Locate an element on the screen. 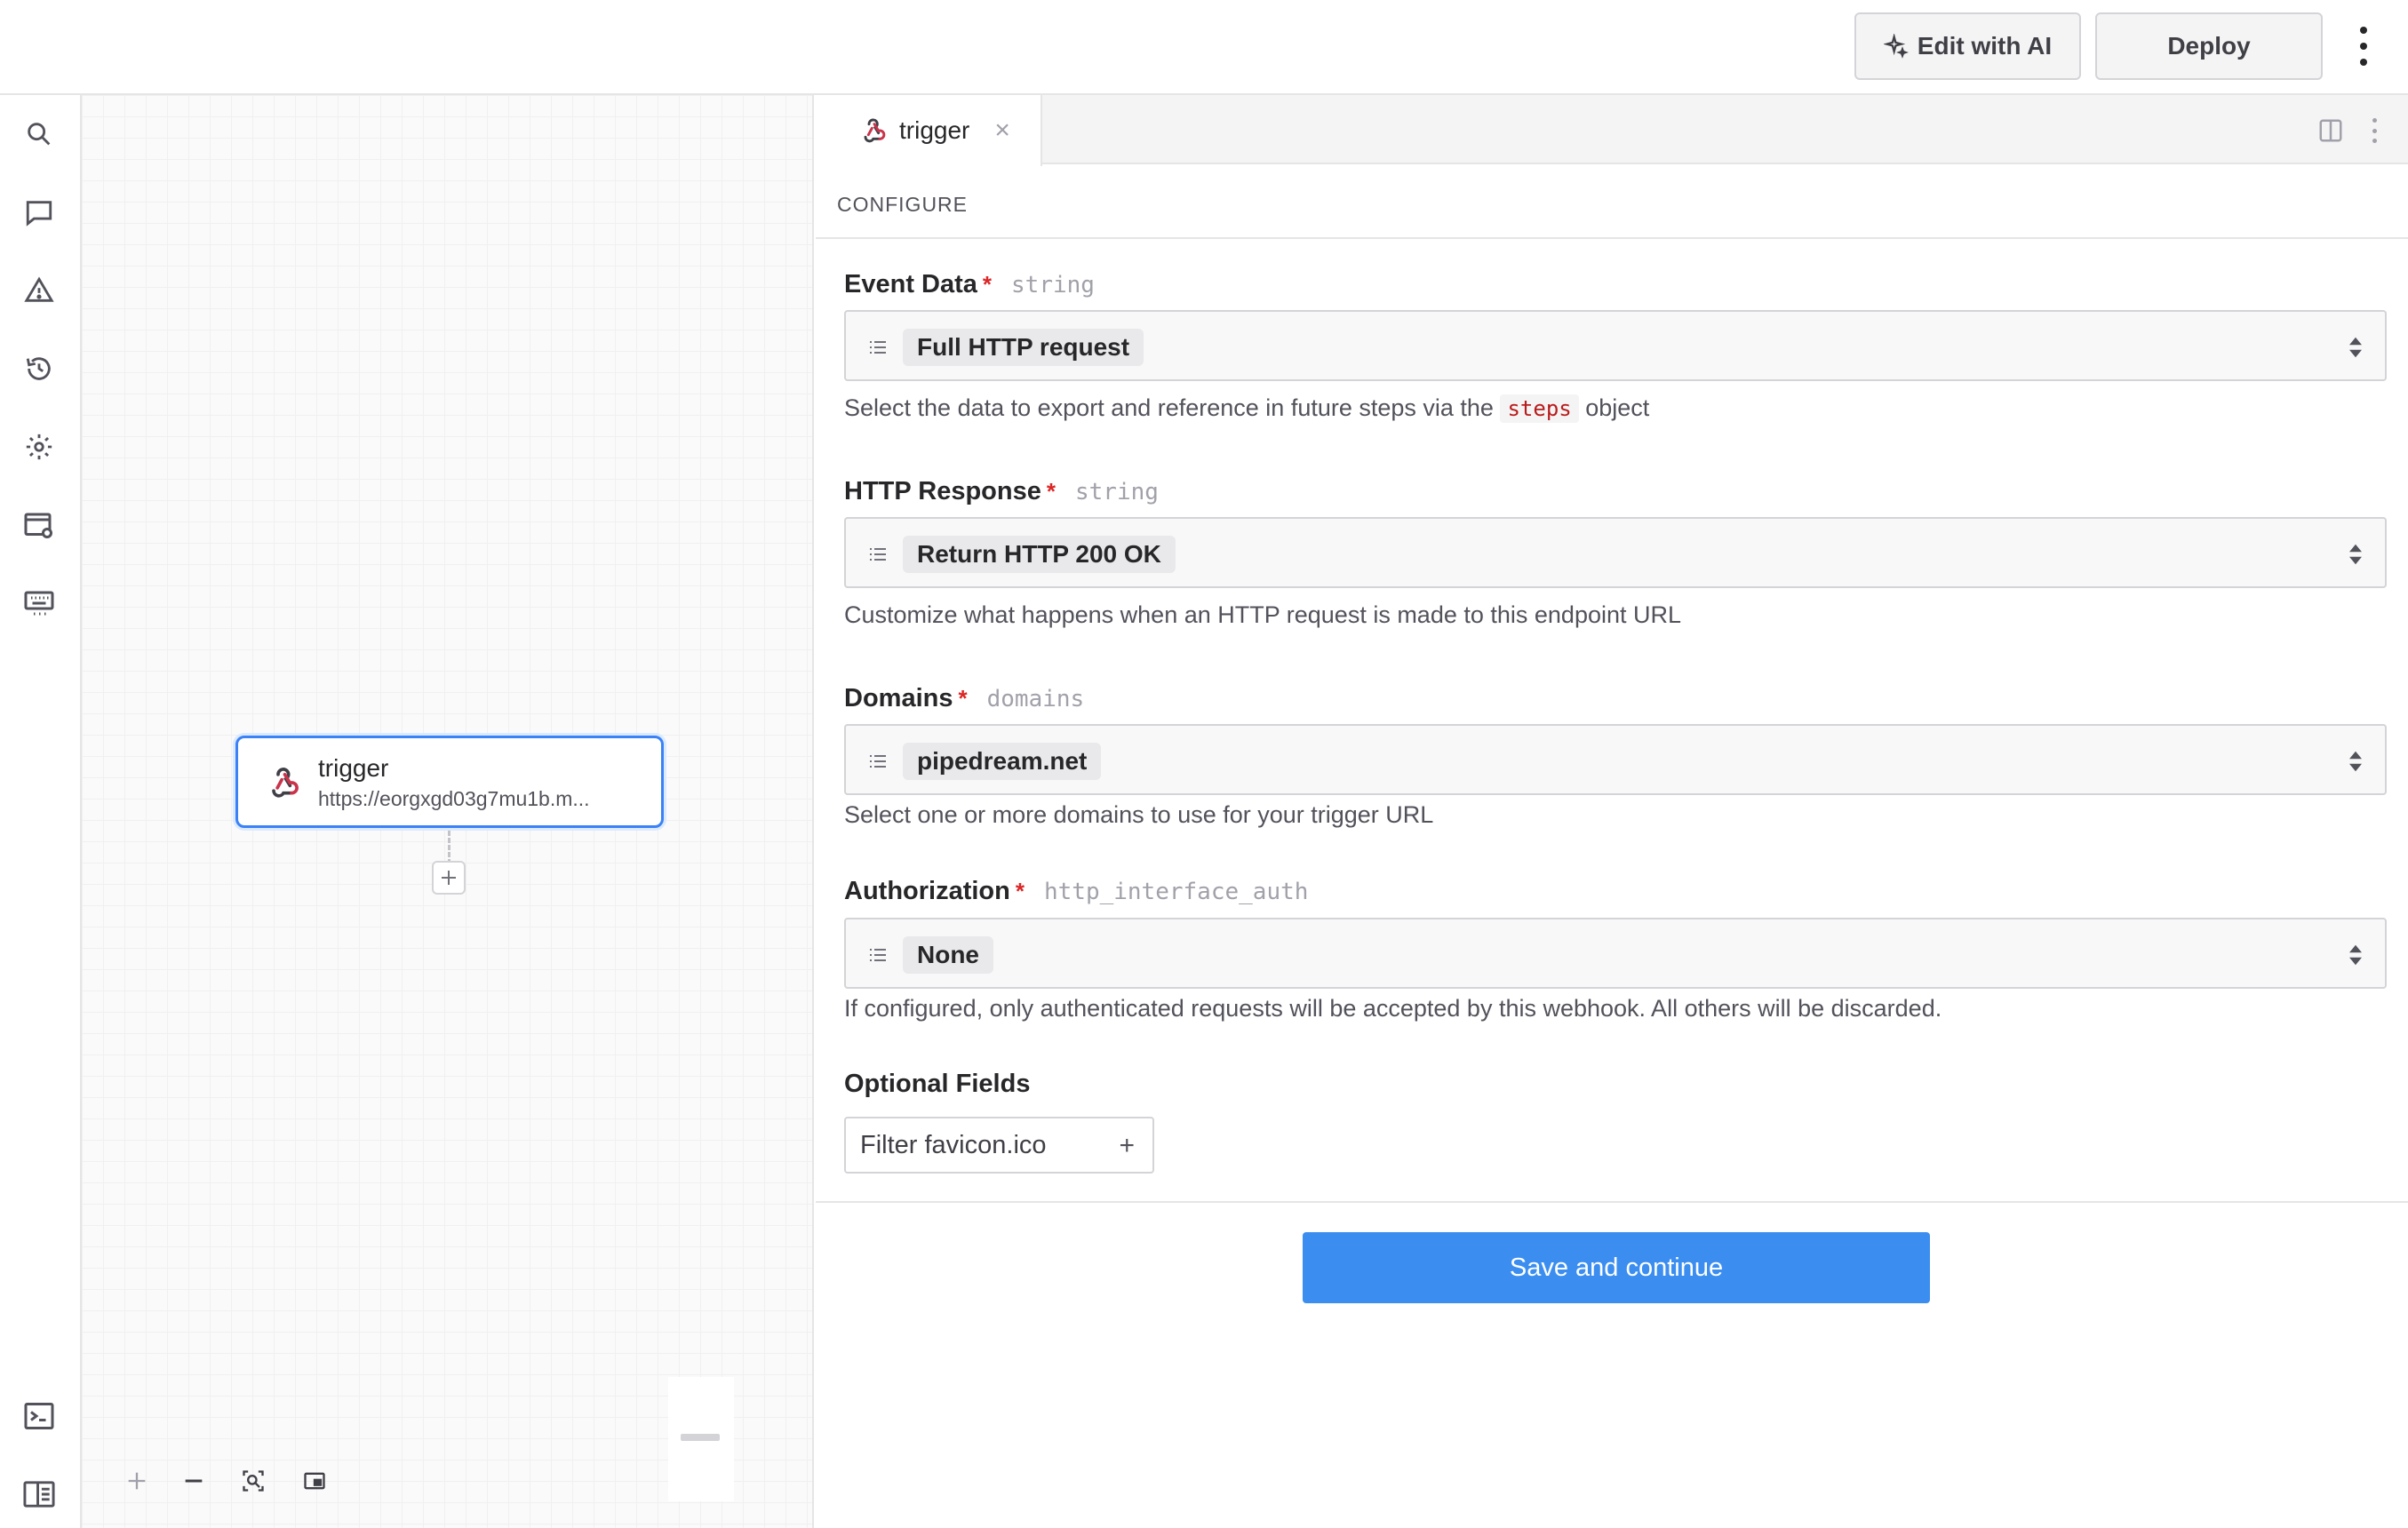 This screenshot has height=1528, width=2408. http-response-select: Return HTTP 200 OK is located at coordinates (1615, 552).